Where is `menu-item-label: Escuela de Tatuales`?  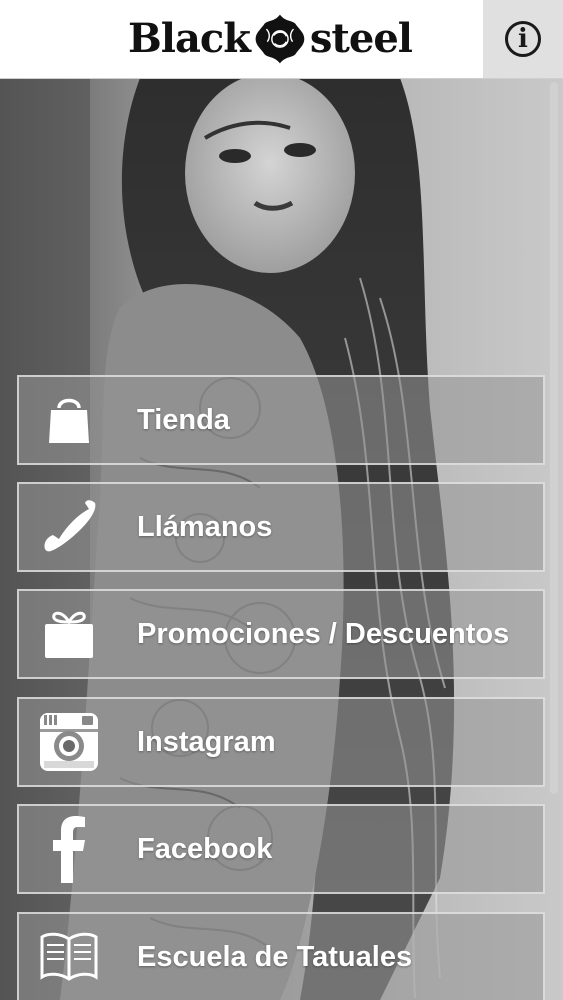
menu-item-label: Escuela de Tatuales is located at coordinates (275, 956).